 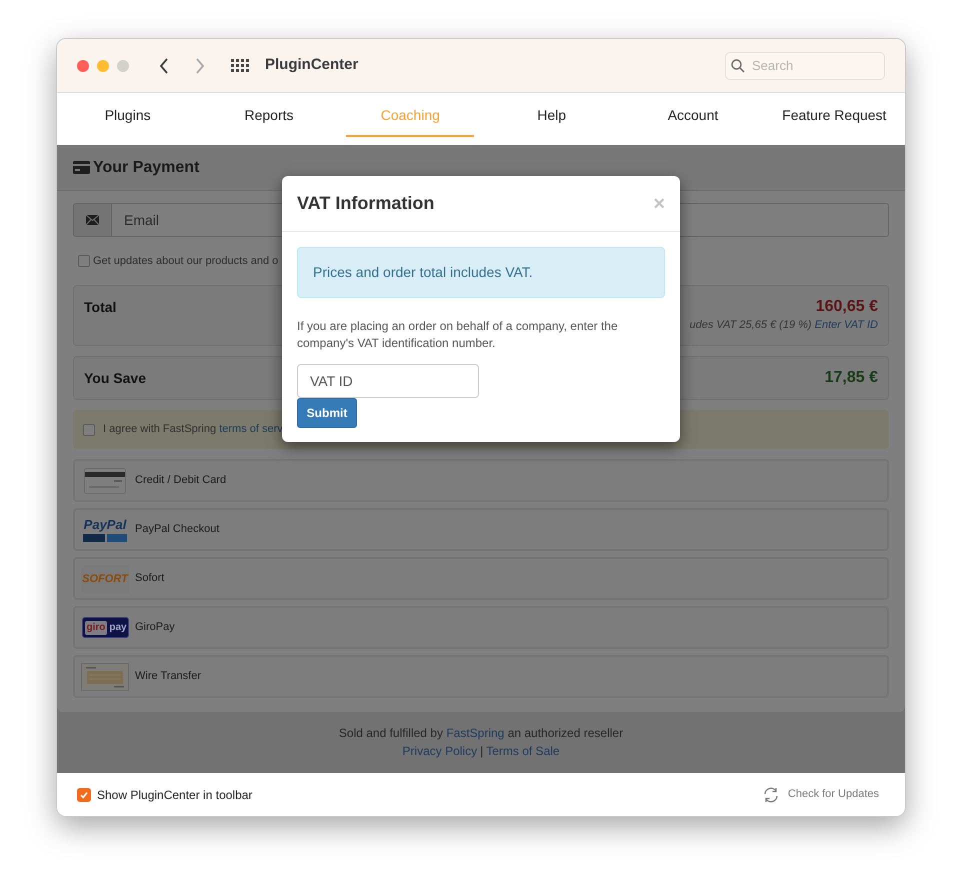 I want to click on payment-method-label: Wire Transfer, so click(x=168, y=676).